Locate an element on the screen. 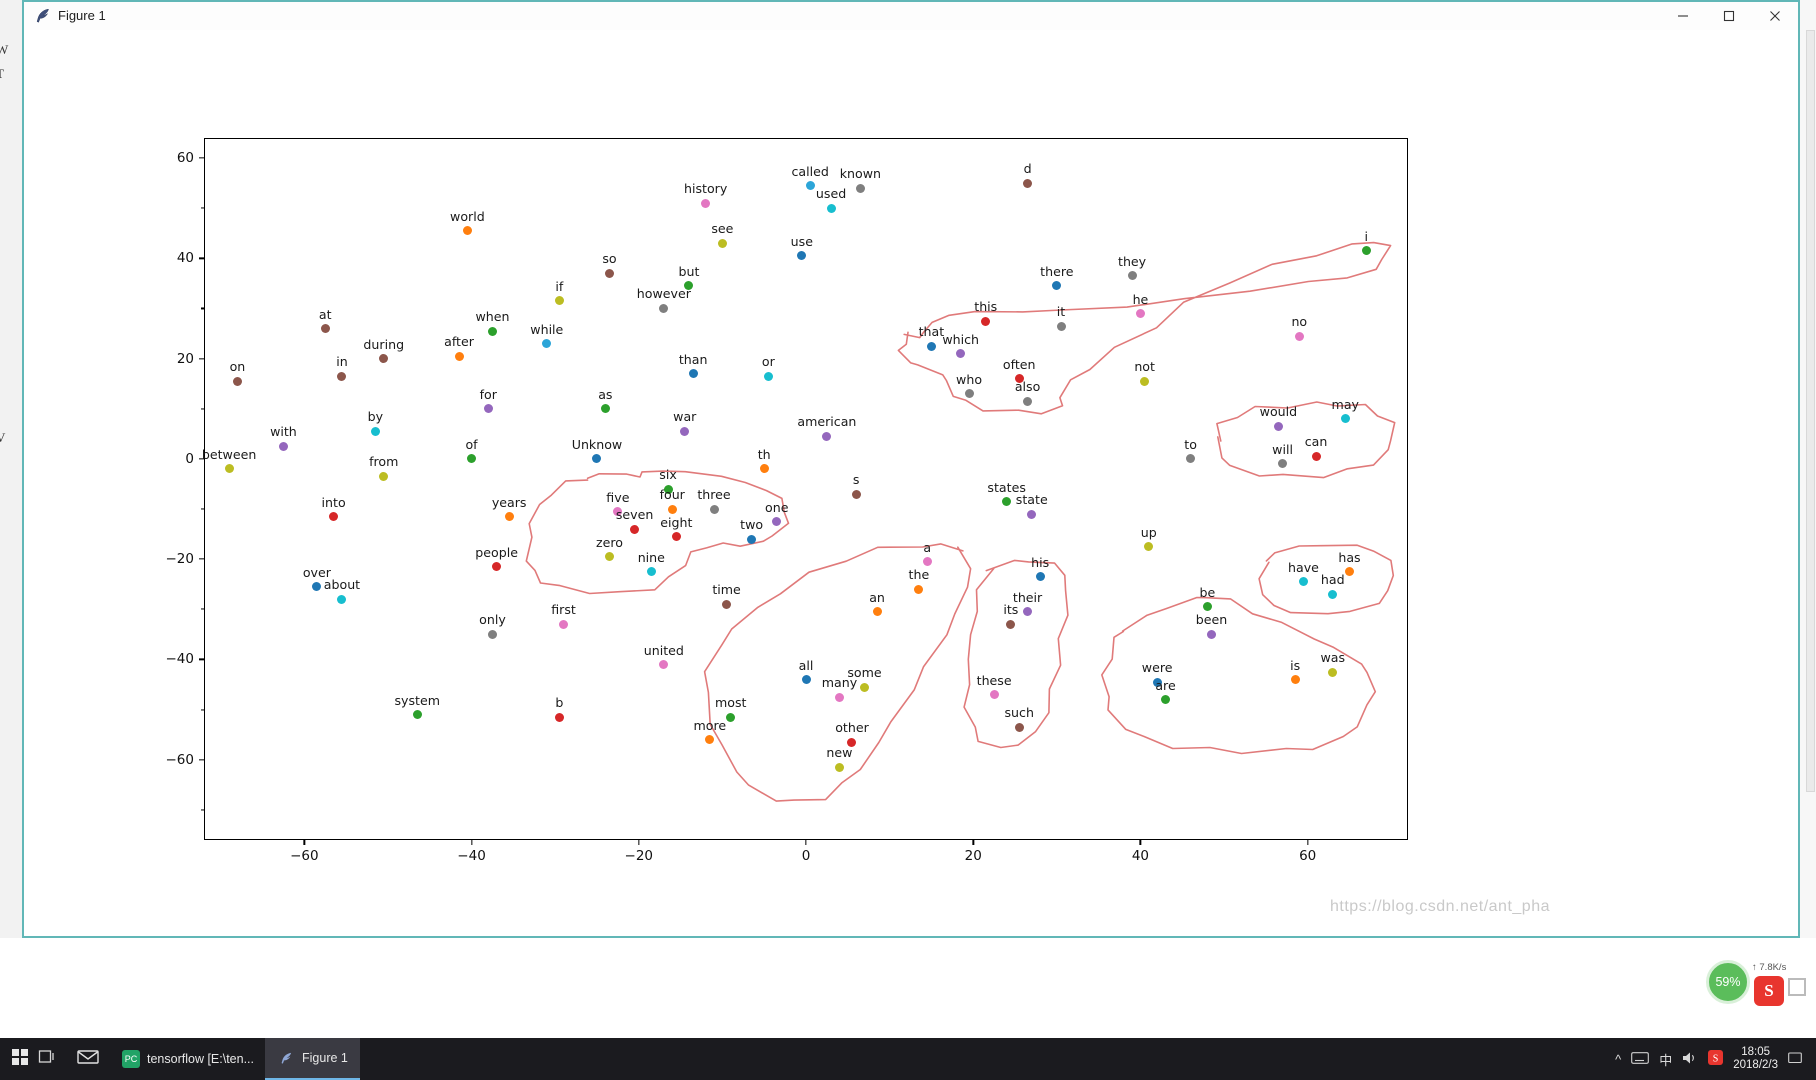 This screenshot has width=1816, height=1080. window-titlebar: Figure 1 is located at coordinates (911, 16).